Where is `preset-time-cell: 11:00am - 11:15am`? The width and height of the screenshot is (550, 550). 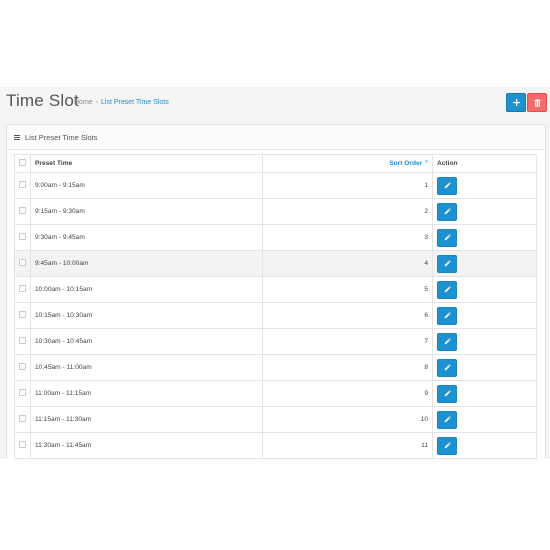
preset-time-cell: 11:00am - 11:15am is located at coordinates (146, 393).